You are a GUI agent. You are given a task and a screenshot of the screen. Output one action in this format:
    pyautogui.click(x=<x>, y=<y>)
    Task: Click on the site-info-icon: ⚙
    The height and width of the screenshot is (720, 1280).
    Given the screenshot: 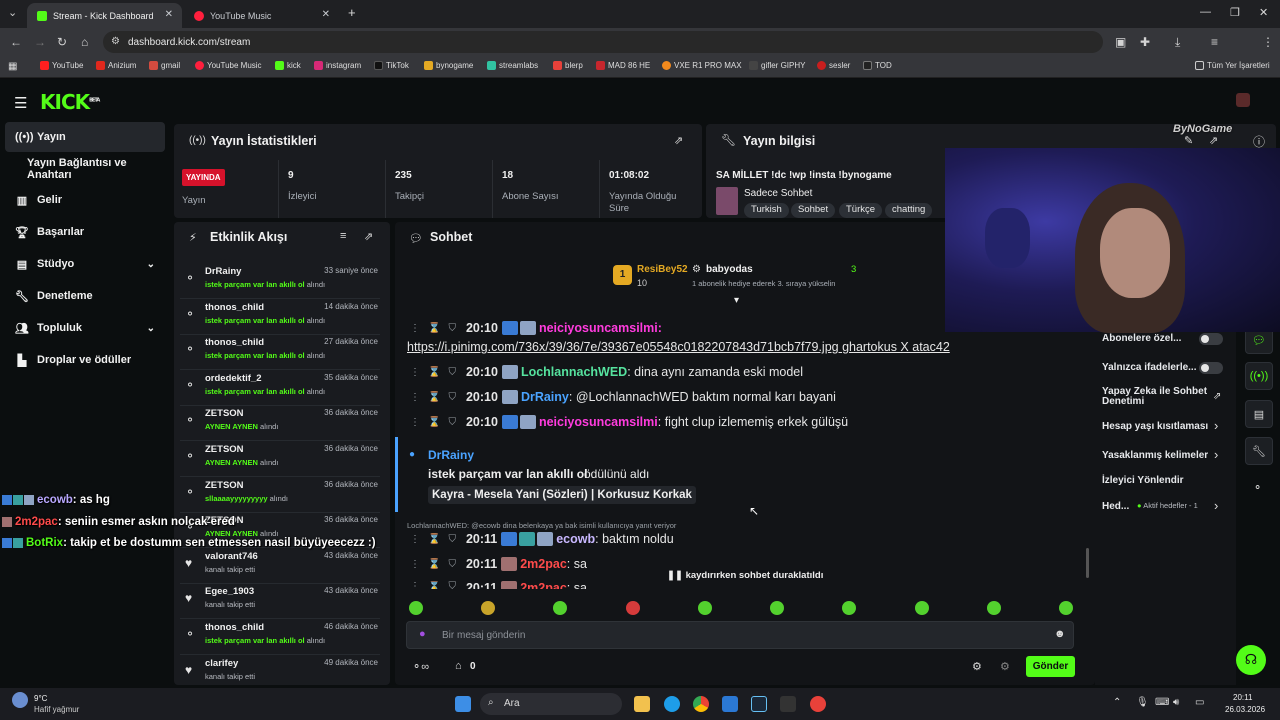 What is the action you would take?
    pyautogui.click(x=115, y=41)
    